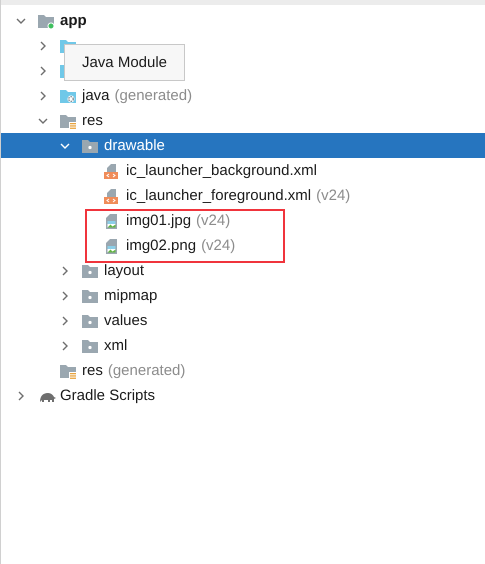 The image size is (485, 564). I want to click on item-label: drawable, so click(134, 145).